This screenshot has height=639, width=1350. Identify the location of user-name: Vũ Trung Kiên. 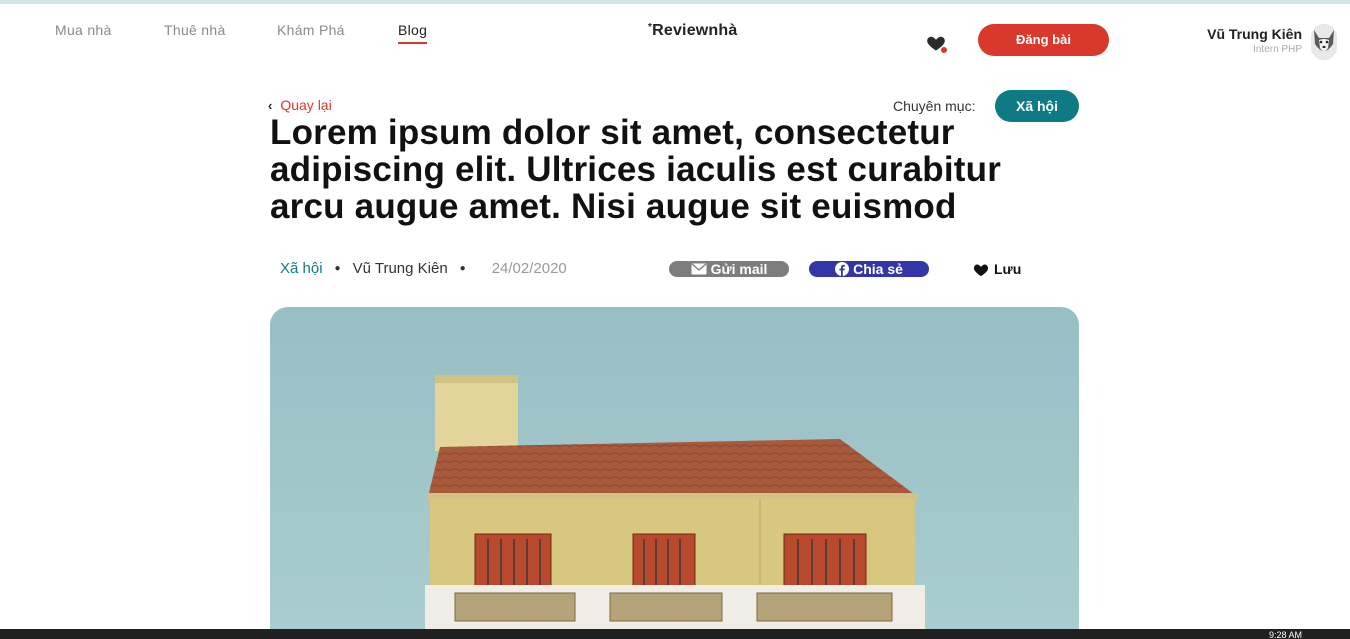
(1254, 34).